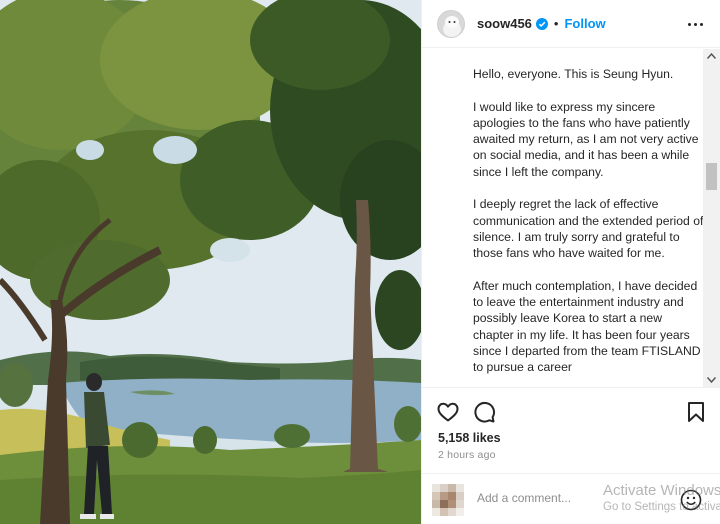 This screenshot has height=524, width=720. I want to click on comment-bar, so click(571, 498).